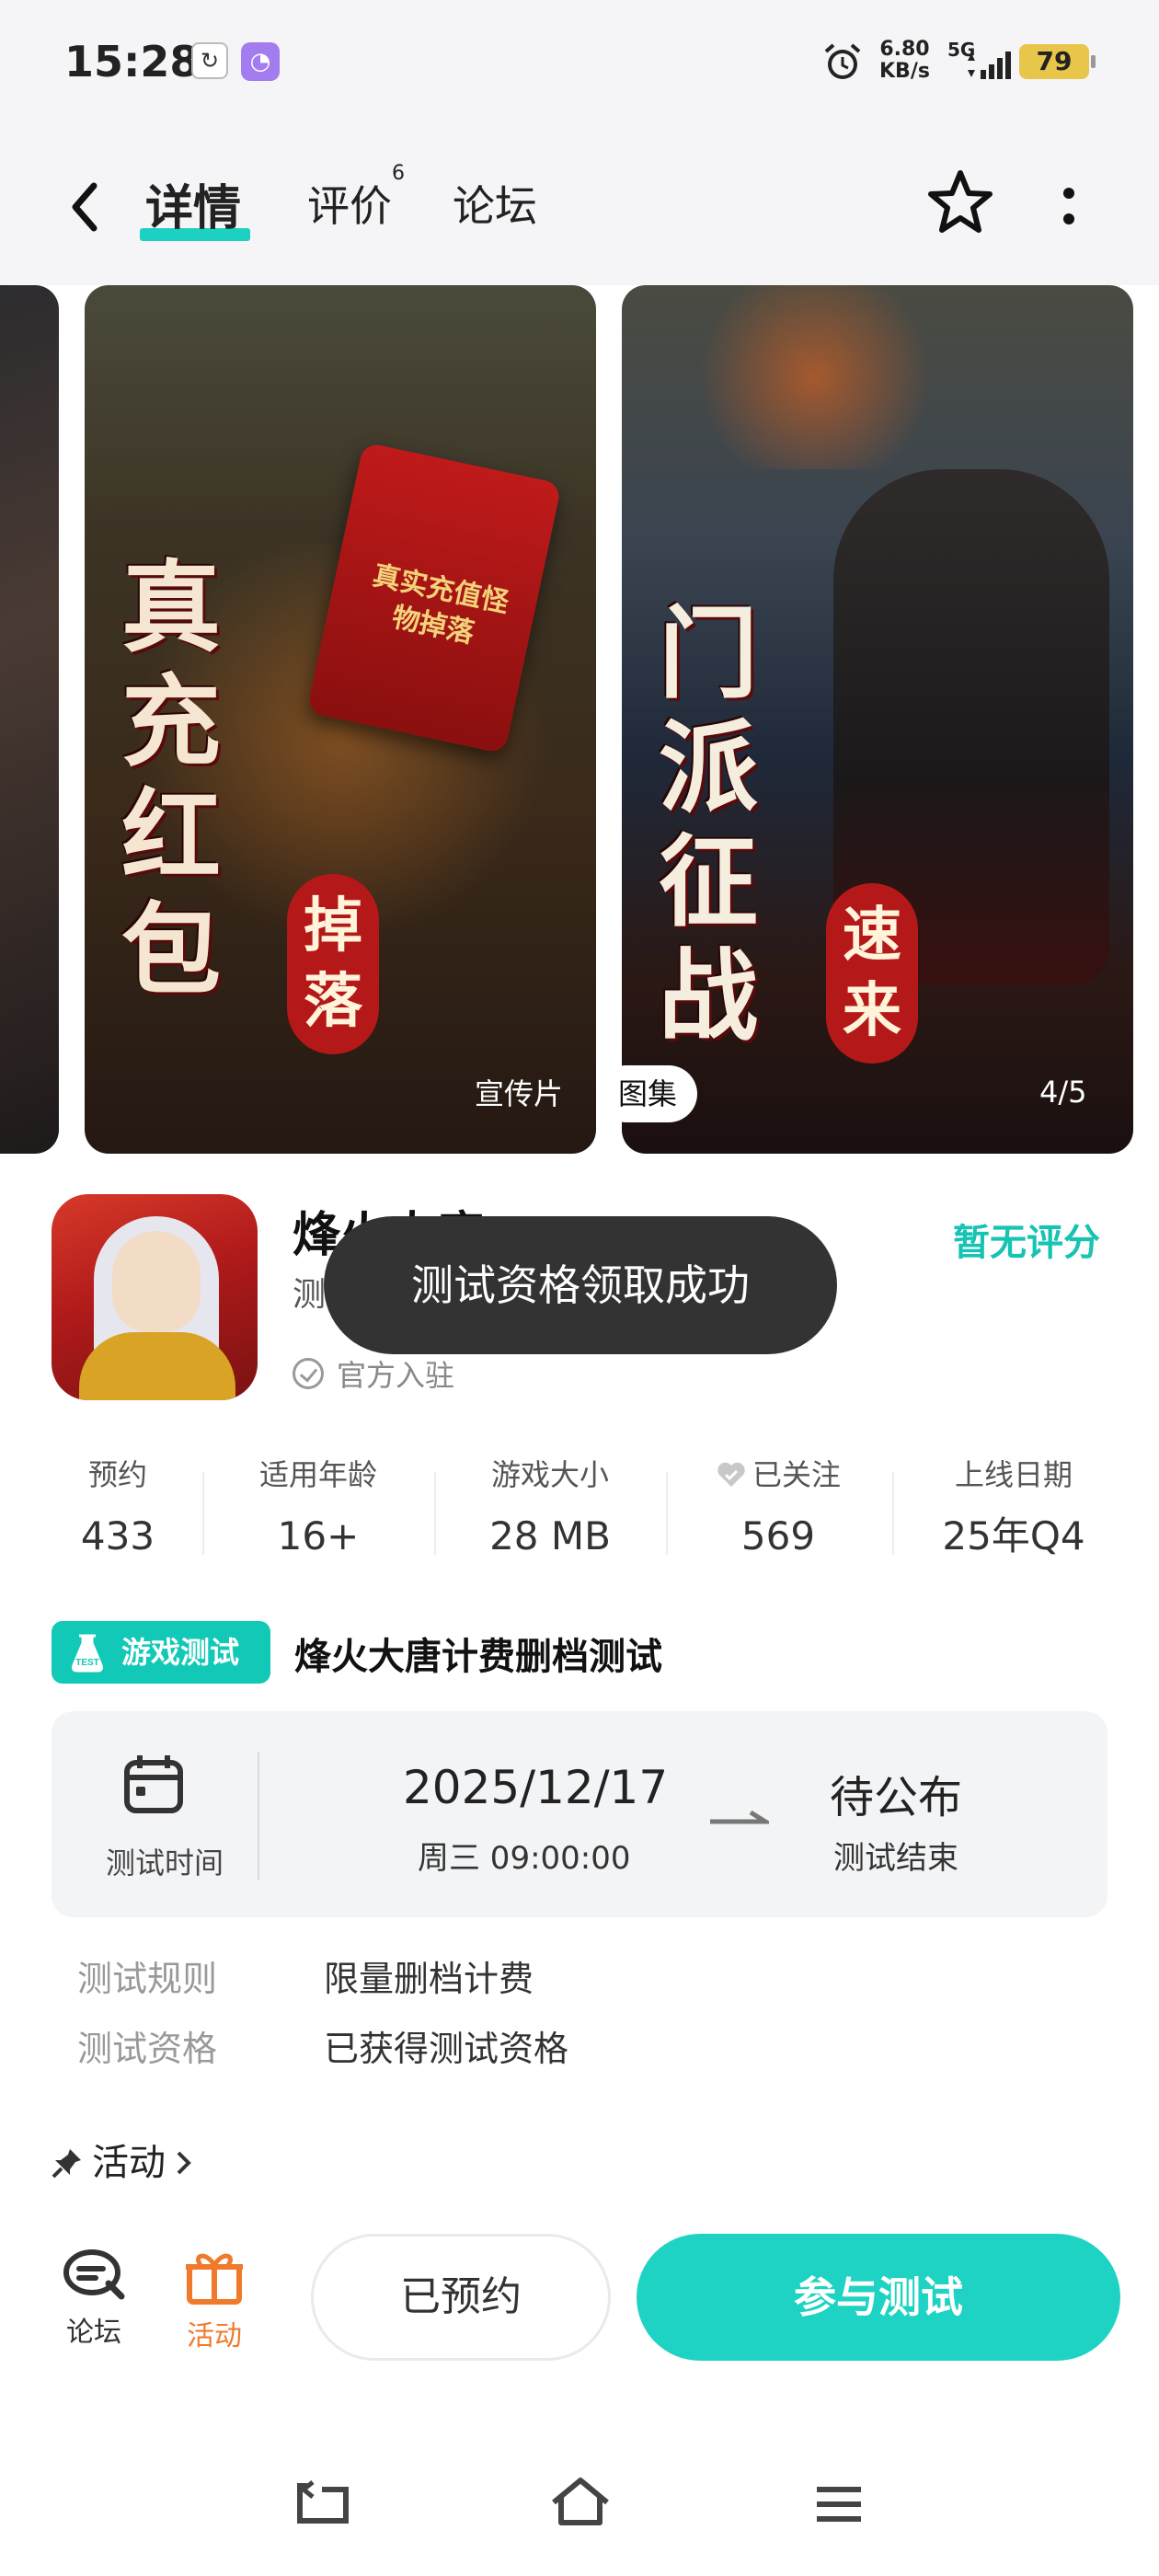  Describe the element at coordinates (778, 1507) in the screenshot. I see `stat-followers: 已关注 569` at that location.